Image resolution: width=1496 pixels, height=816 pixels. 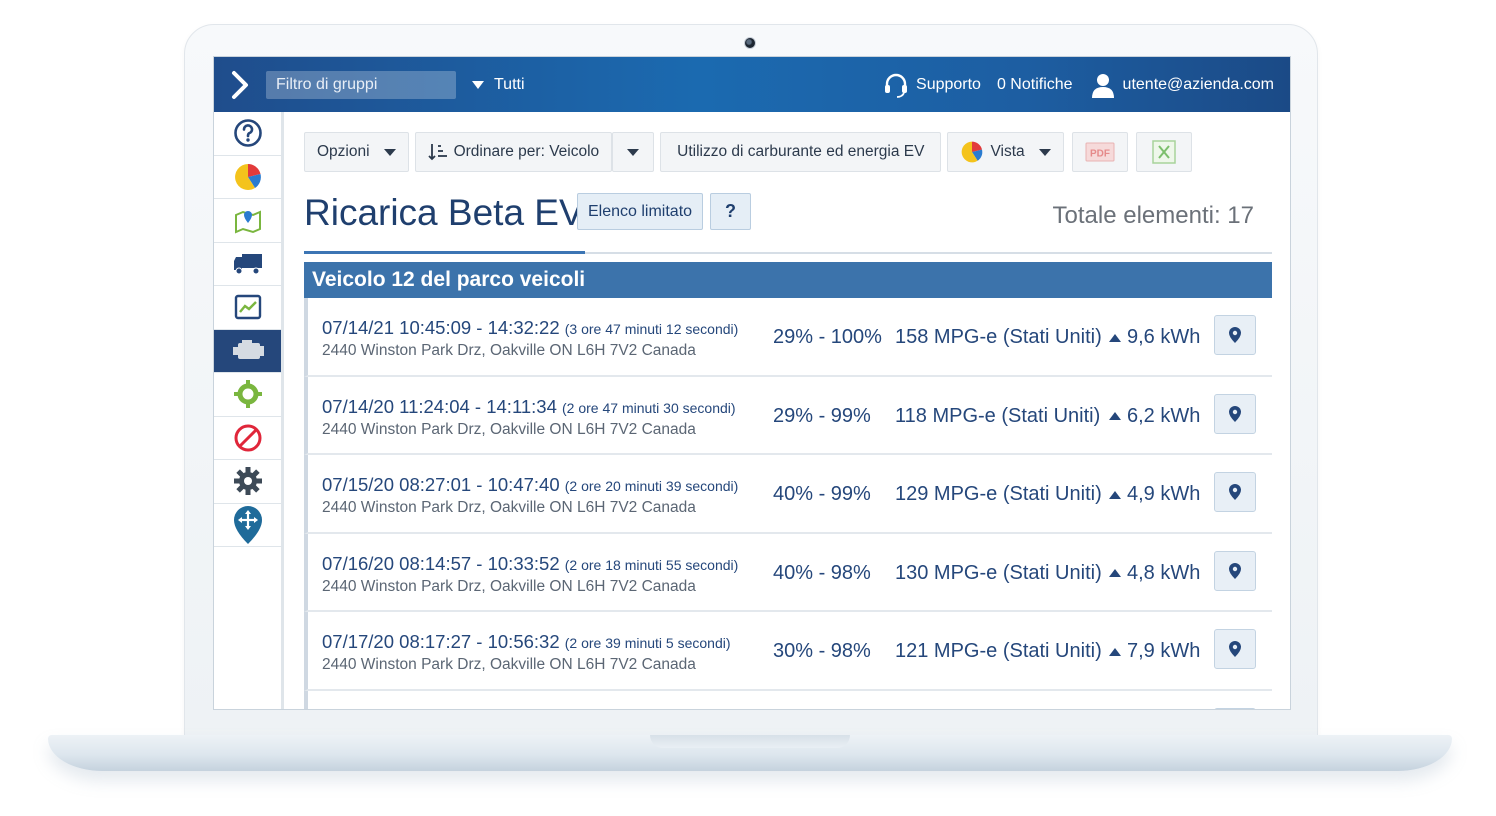 I want to click on session-duration: (2 ore 20 minuti 39 secondi), so click(x=651, y=486).